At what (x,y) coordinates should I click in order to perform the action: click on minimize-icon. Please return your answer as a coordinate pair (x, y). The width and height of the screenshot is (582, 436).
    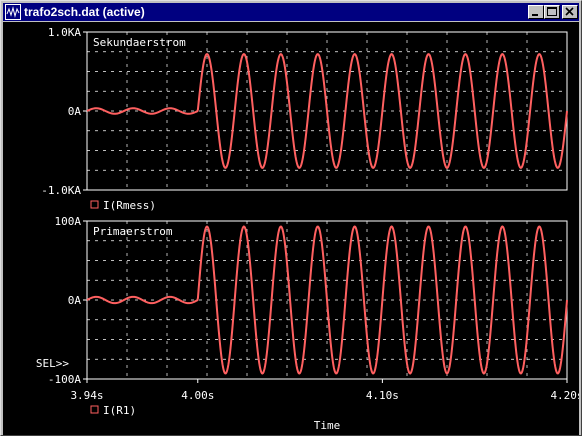
    Looking at the image, I should click on (535, 15).